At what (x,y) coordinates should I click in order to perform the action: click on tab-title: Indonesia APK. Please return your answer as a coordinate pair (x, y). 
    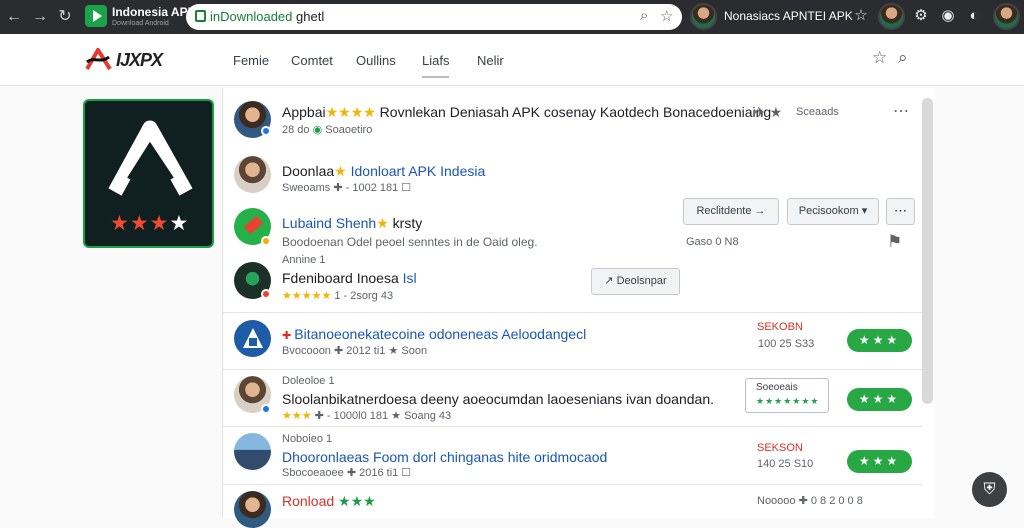
    Looking at the image, I should click on (154, 12).